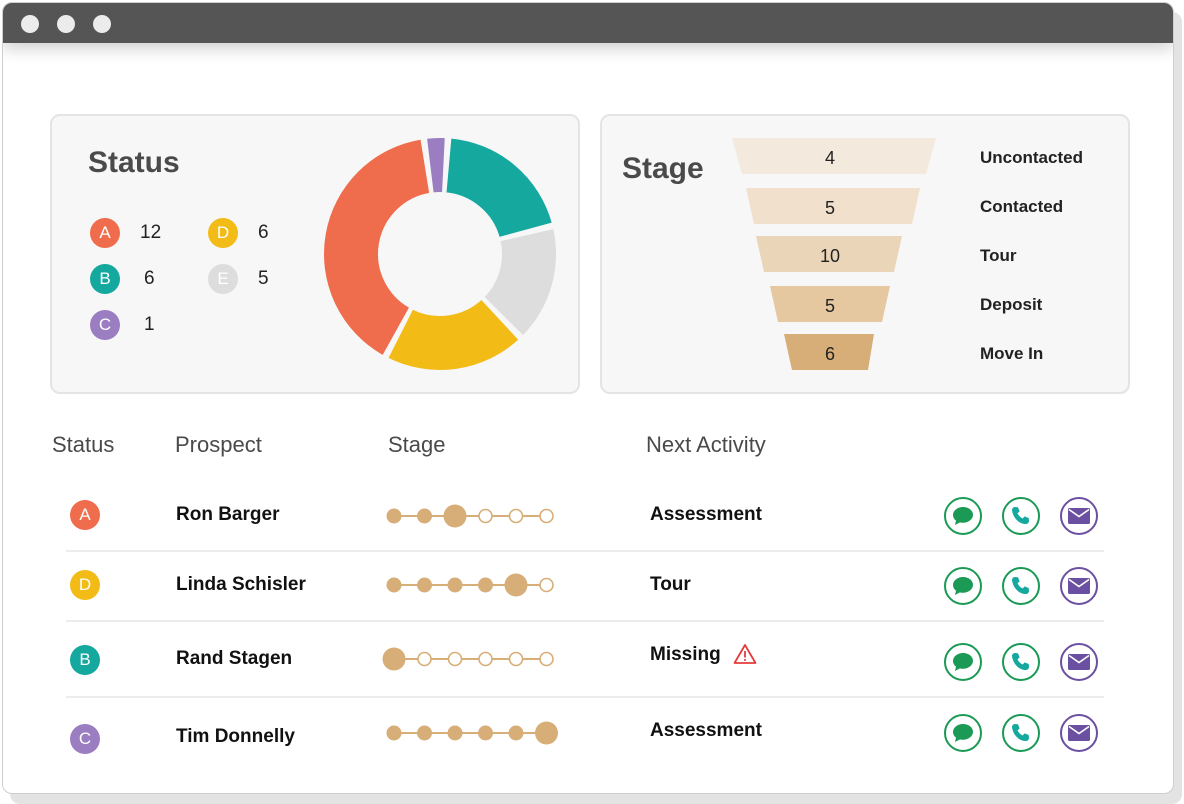 The image size is (1184, 804). What do you see at coordinates (85, 585) in the screenshot?
I see `row-status-badge: D` at bounding box center [85, 585].